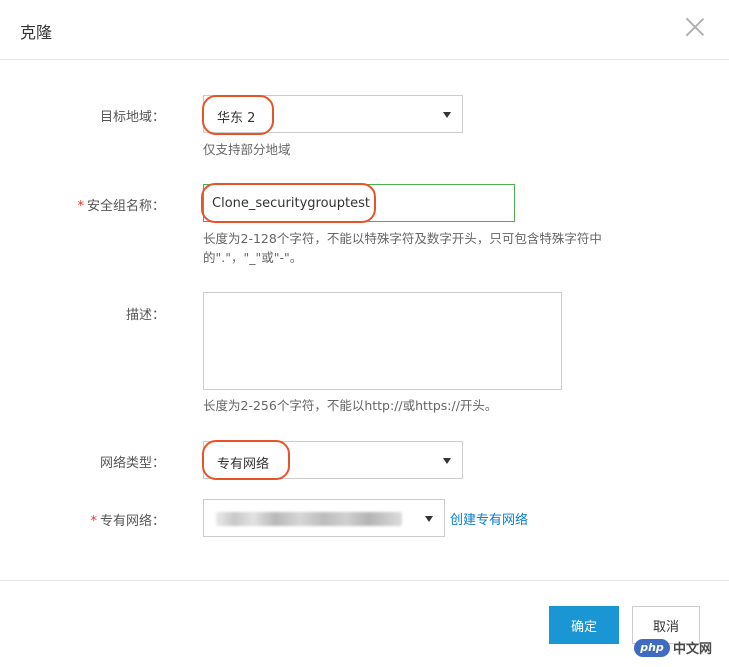  Describe the element at coordinates (333, 460) in the screenshot. I see `network-type-select: 专有网络` at that location.